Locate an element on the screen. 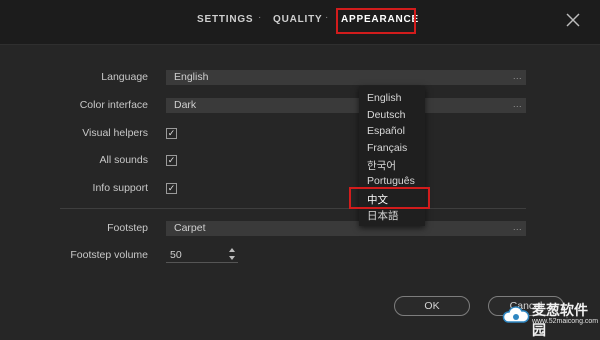 This screenshot has height=340, width=600. dropdown-option-english: English is located at coordinates (384, 98).